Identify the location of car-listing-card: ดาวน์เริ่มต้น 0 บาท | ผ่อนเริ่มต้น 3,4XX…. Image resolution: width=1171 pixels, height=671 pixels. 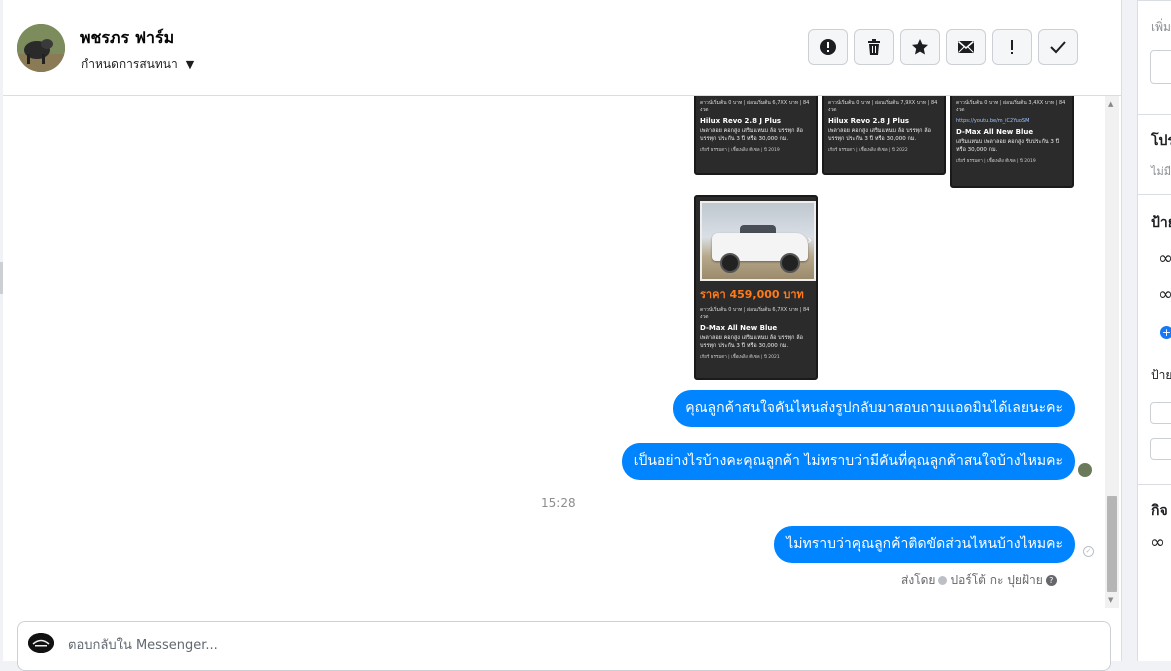
(1012, 142).